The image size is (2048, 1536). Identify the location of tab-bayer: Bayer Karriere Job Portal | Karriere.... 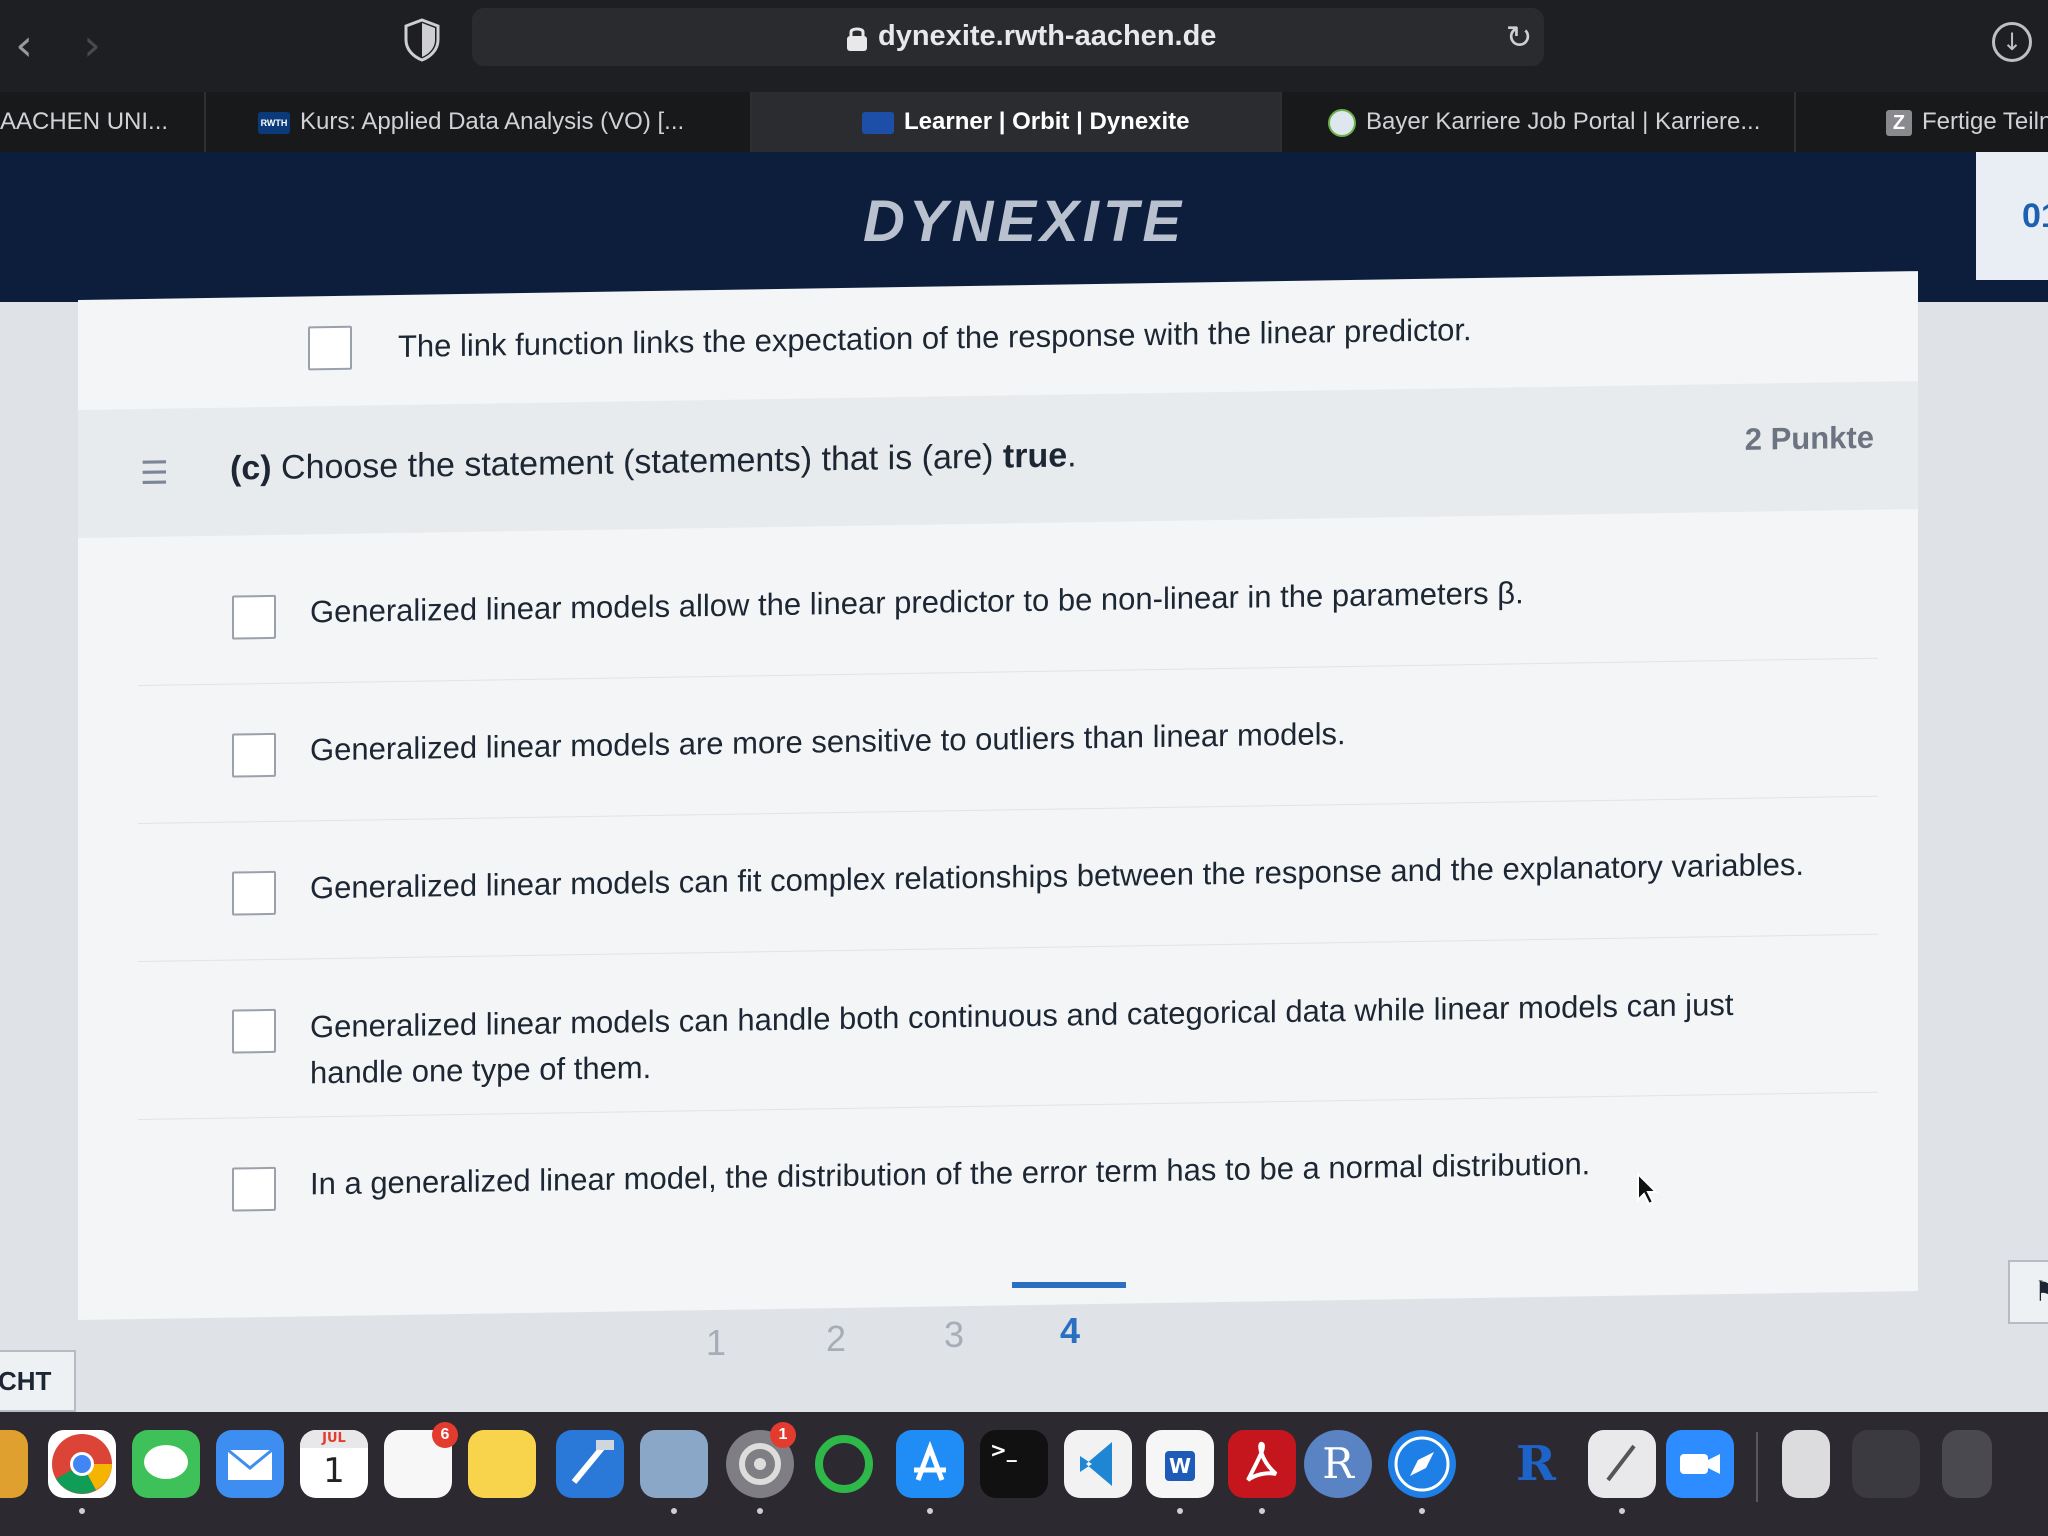
(1539, 122).